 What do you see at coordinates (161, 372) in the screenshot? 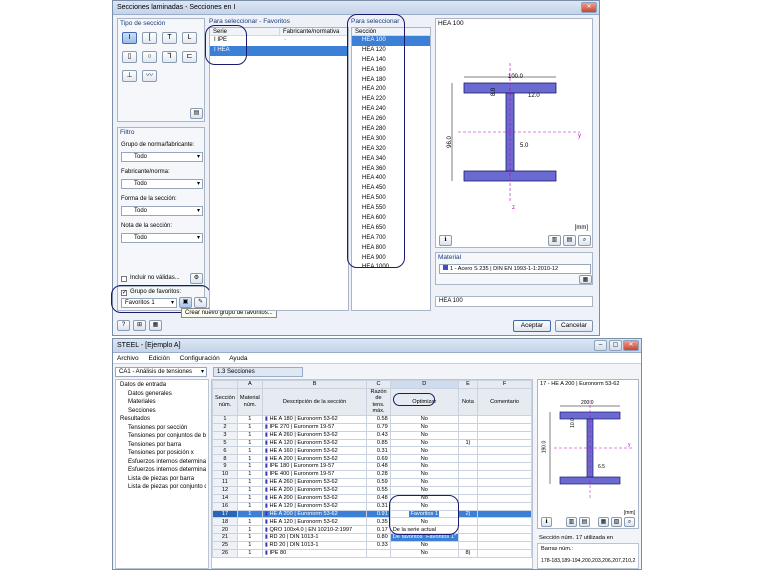
I see `load-case-select: CA1 - Análisis de tensiones` at bounding box center [161, 372].